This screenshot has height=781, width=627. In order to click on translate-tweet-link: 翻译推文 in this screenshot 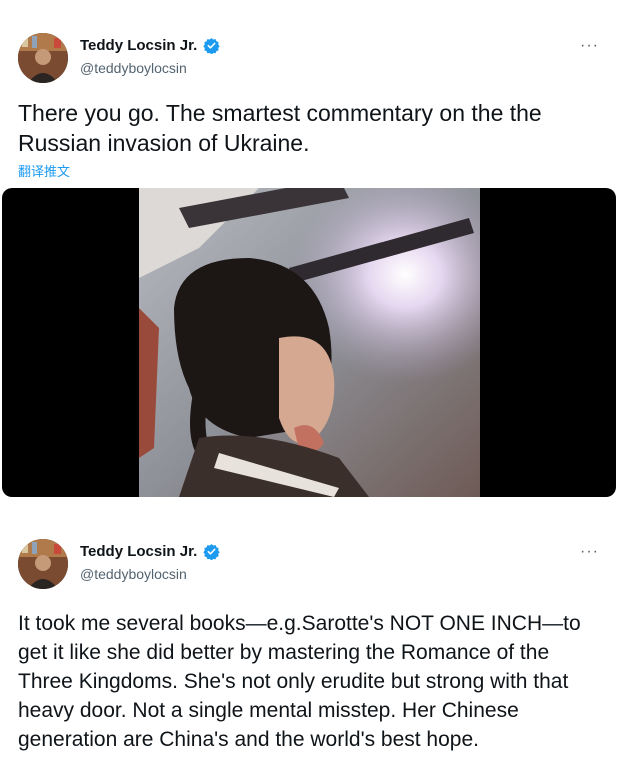, I will do `click(44, 170)`.